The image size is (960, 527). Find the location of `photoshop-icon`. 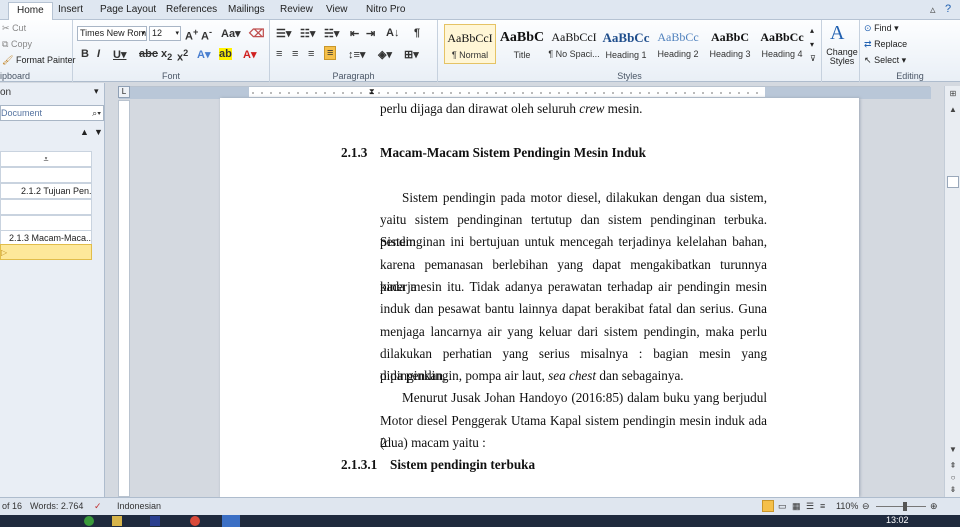

photoshop-icon is located at coordinates (155, 521).